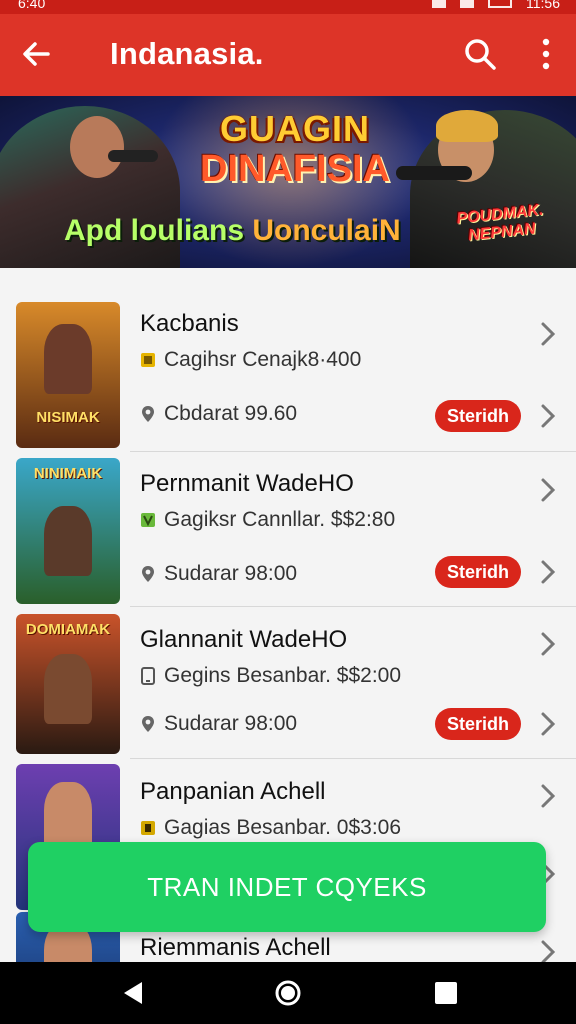 This screenshot has width=576, height=1024. What do you see at coordinates (287, 887) in the screenshot?
I see `primary-action-button: TRAN INDET CQYEKS` at bounding box center [287, 887].